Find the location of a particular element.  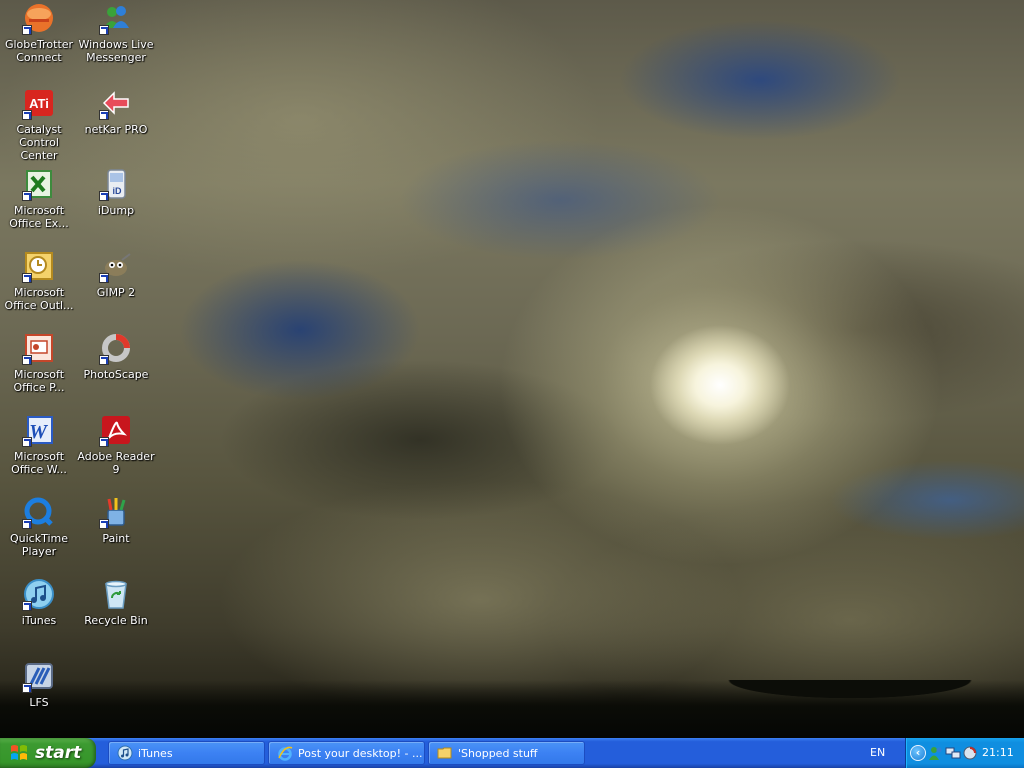

desktop-icon-itunes: iTunes is located at coordinates (39, 602).